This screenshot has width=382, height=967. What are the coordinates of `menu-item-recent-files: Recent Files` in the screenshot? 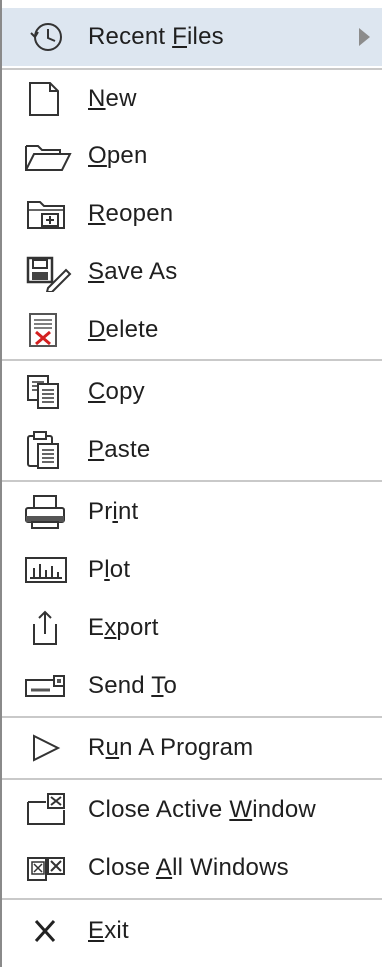 It's located at (192, 37).